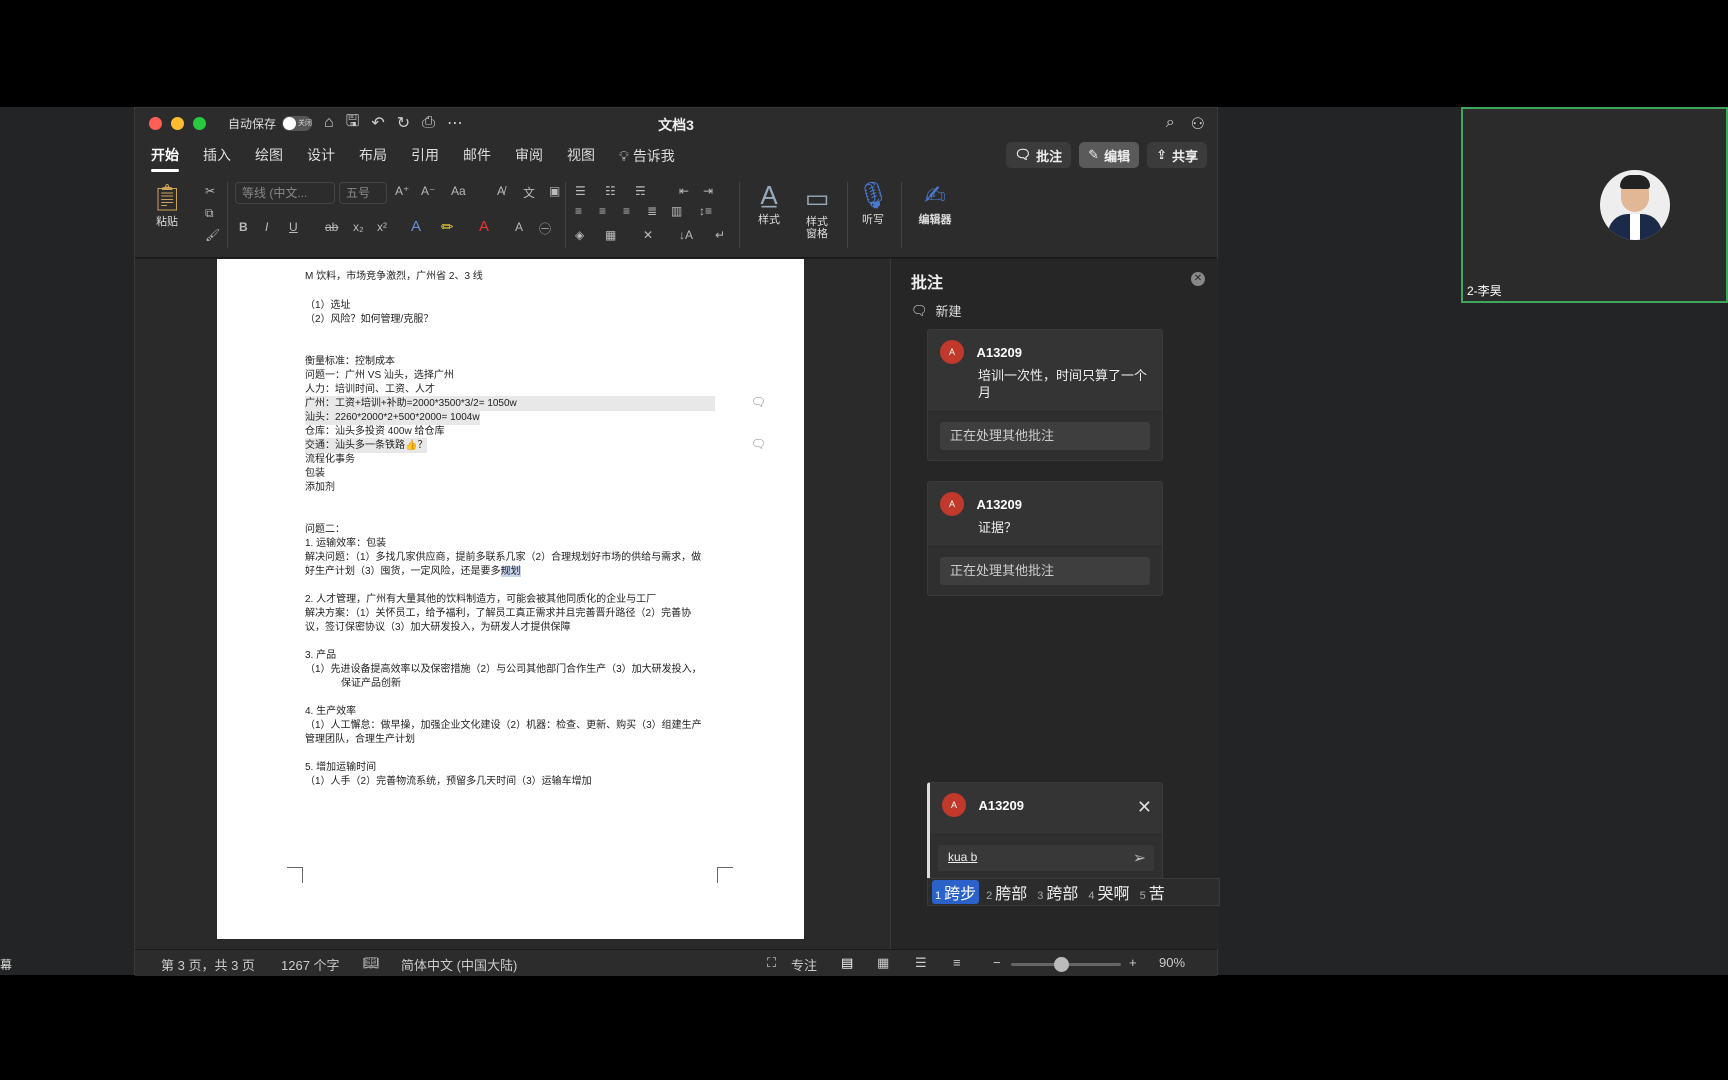 The width and height of the screenshot is (1728, 1080). Describe the element at coordinates (155, 123) in the screenshot. I see `close-window-button` at that location.